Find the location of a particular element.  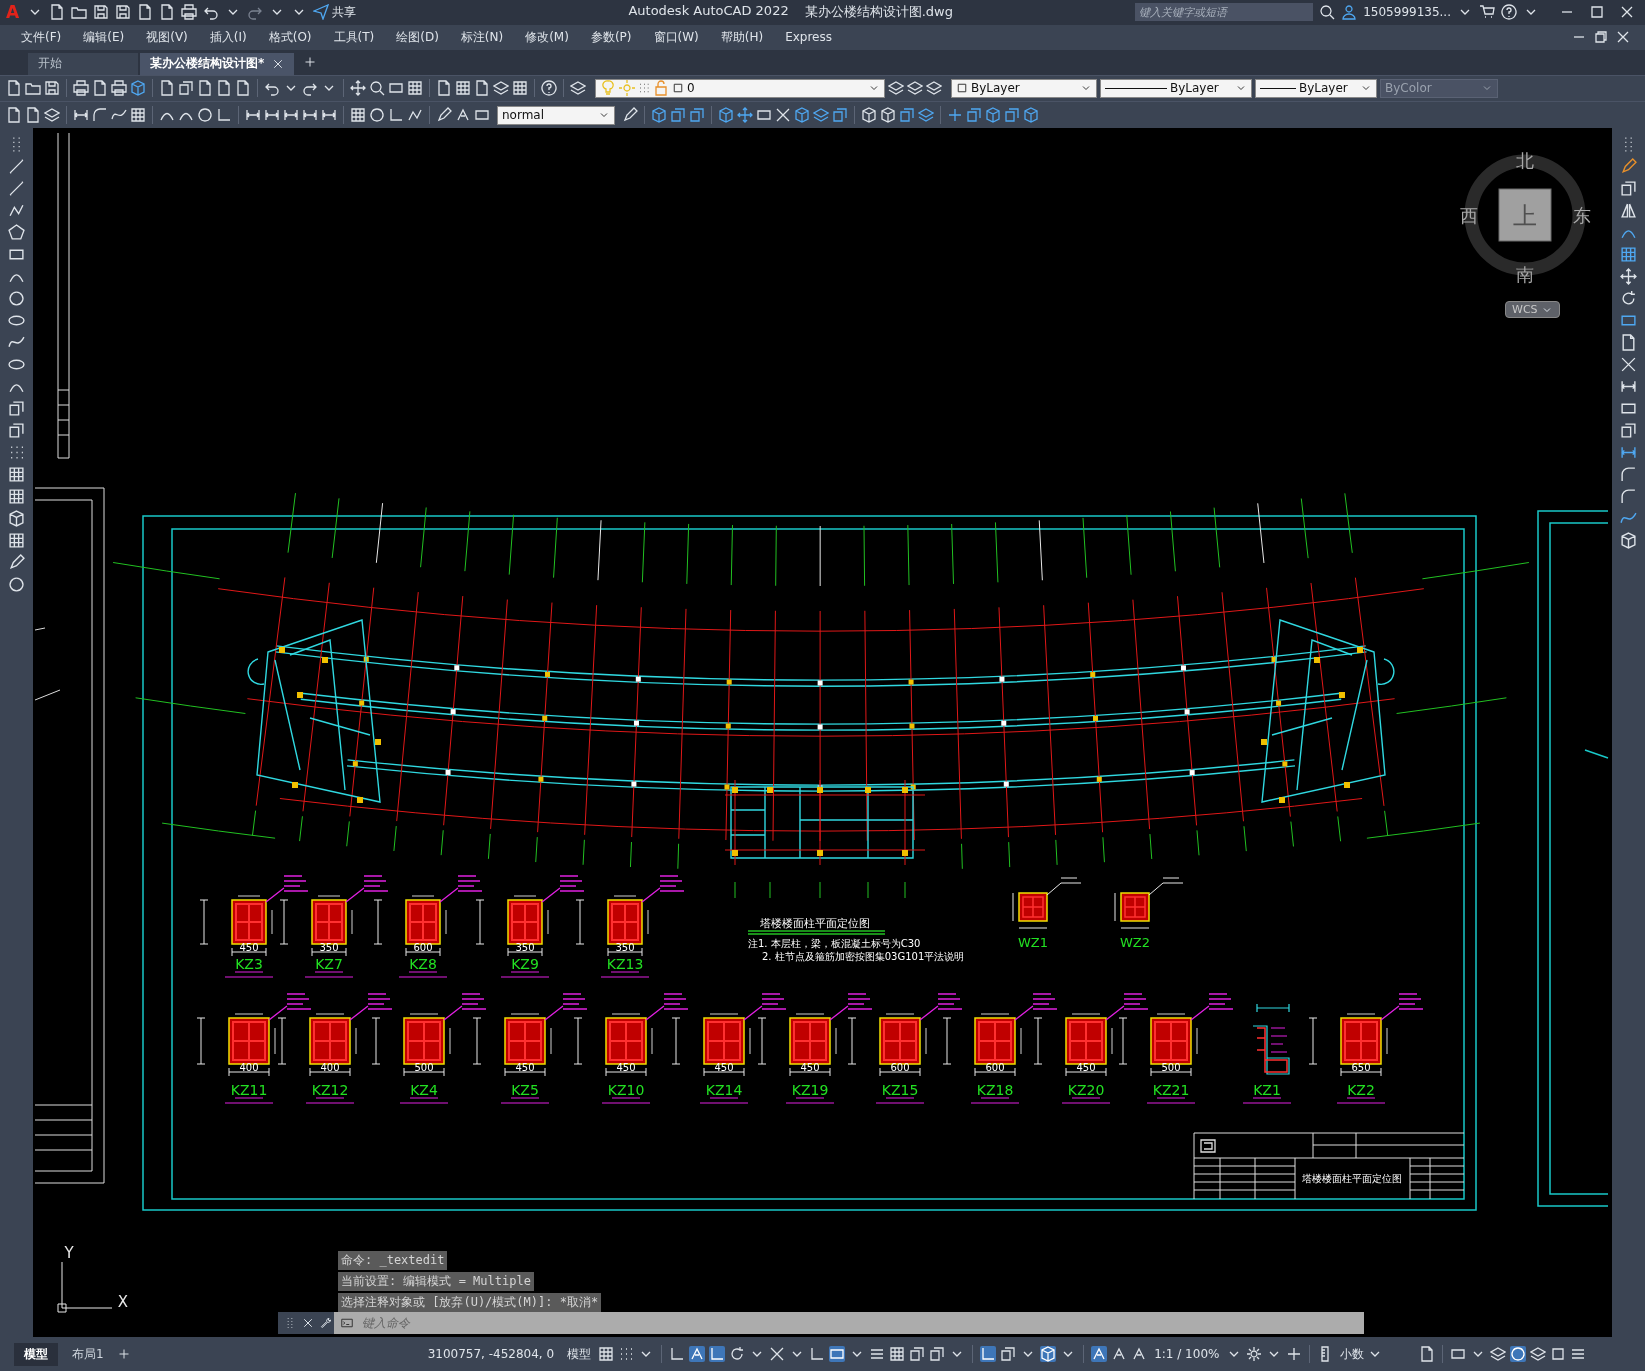

model-space-button: 模型 is located at coordinates (579, 1354).